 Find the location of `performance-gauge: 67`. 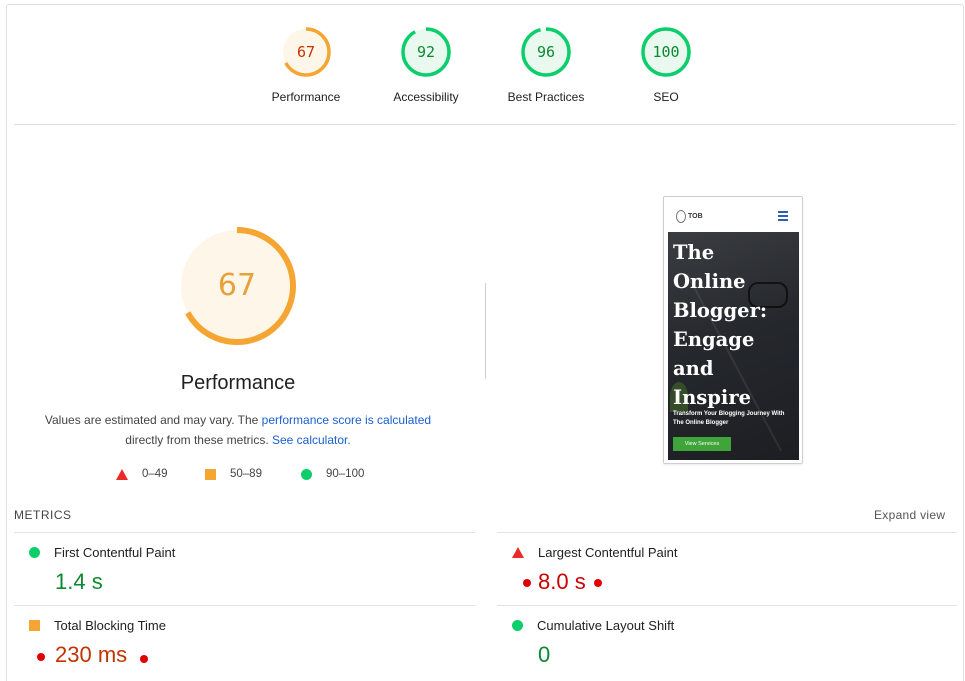

performance-gauge: 67 is located at coordinates (237, 286).